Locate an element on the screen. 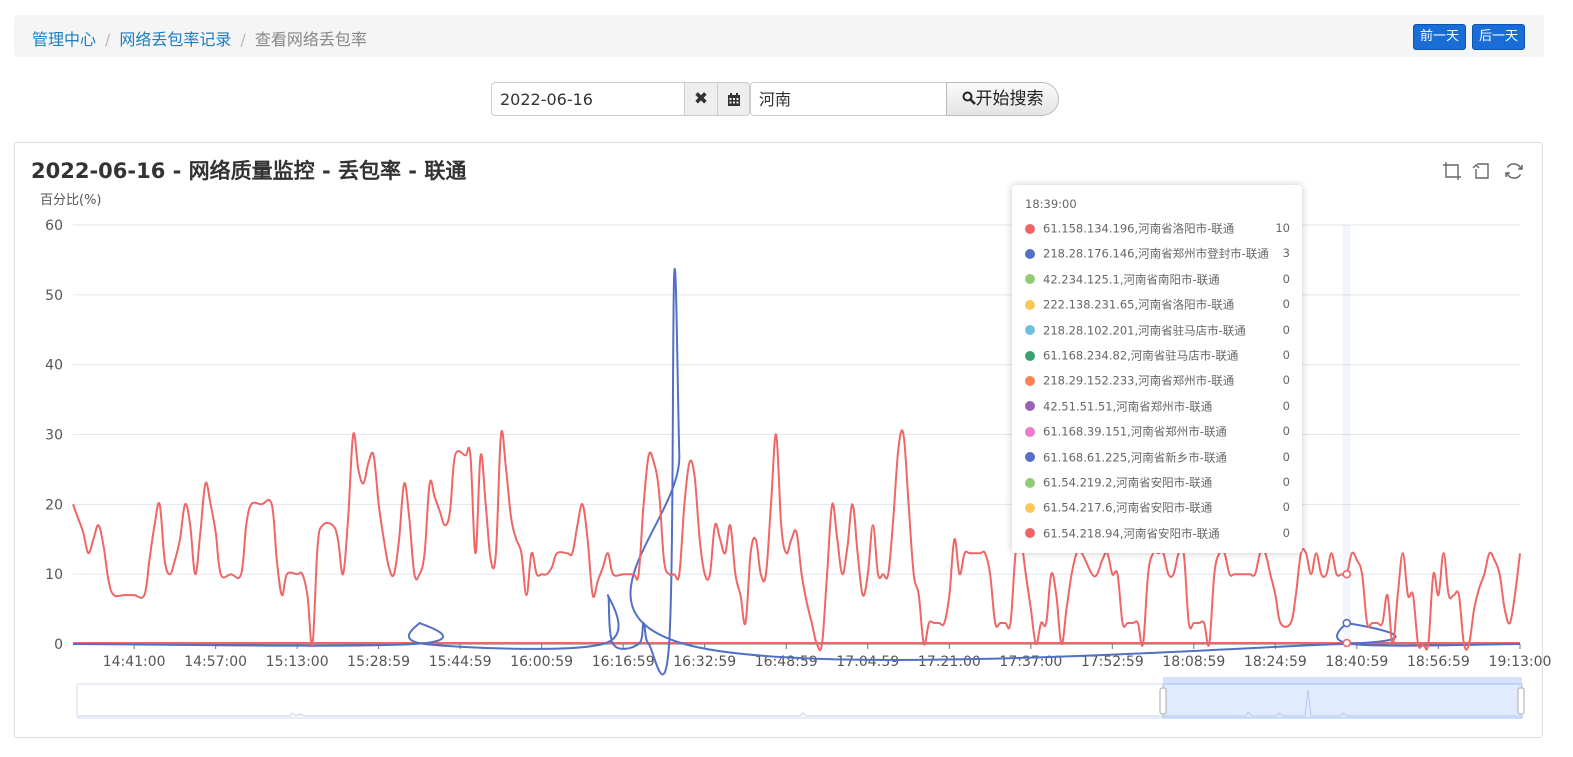 This screenshot has width=1573, height=757. tooltip-time: 18:39:00 is located at coordinates (1051, 204).